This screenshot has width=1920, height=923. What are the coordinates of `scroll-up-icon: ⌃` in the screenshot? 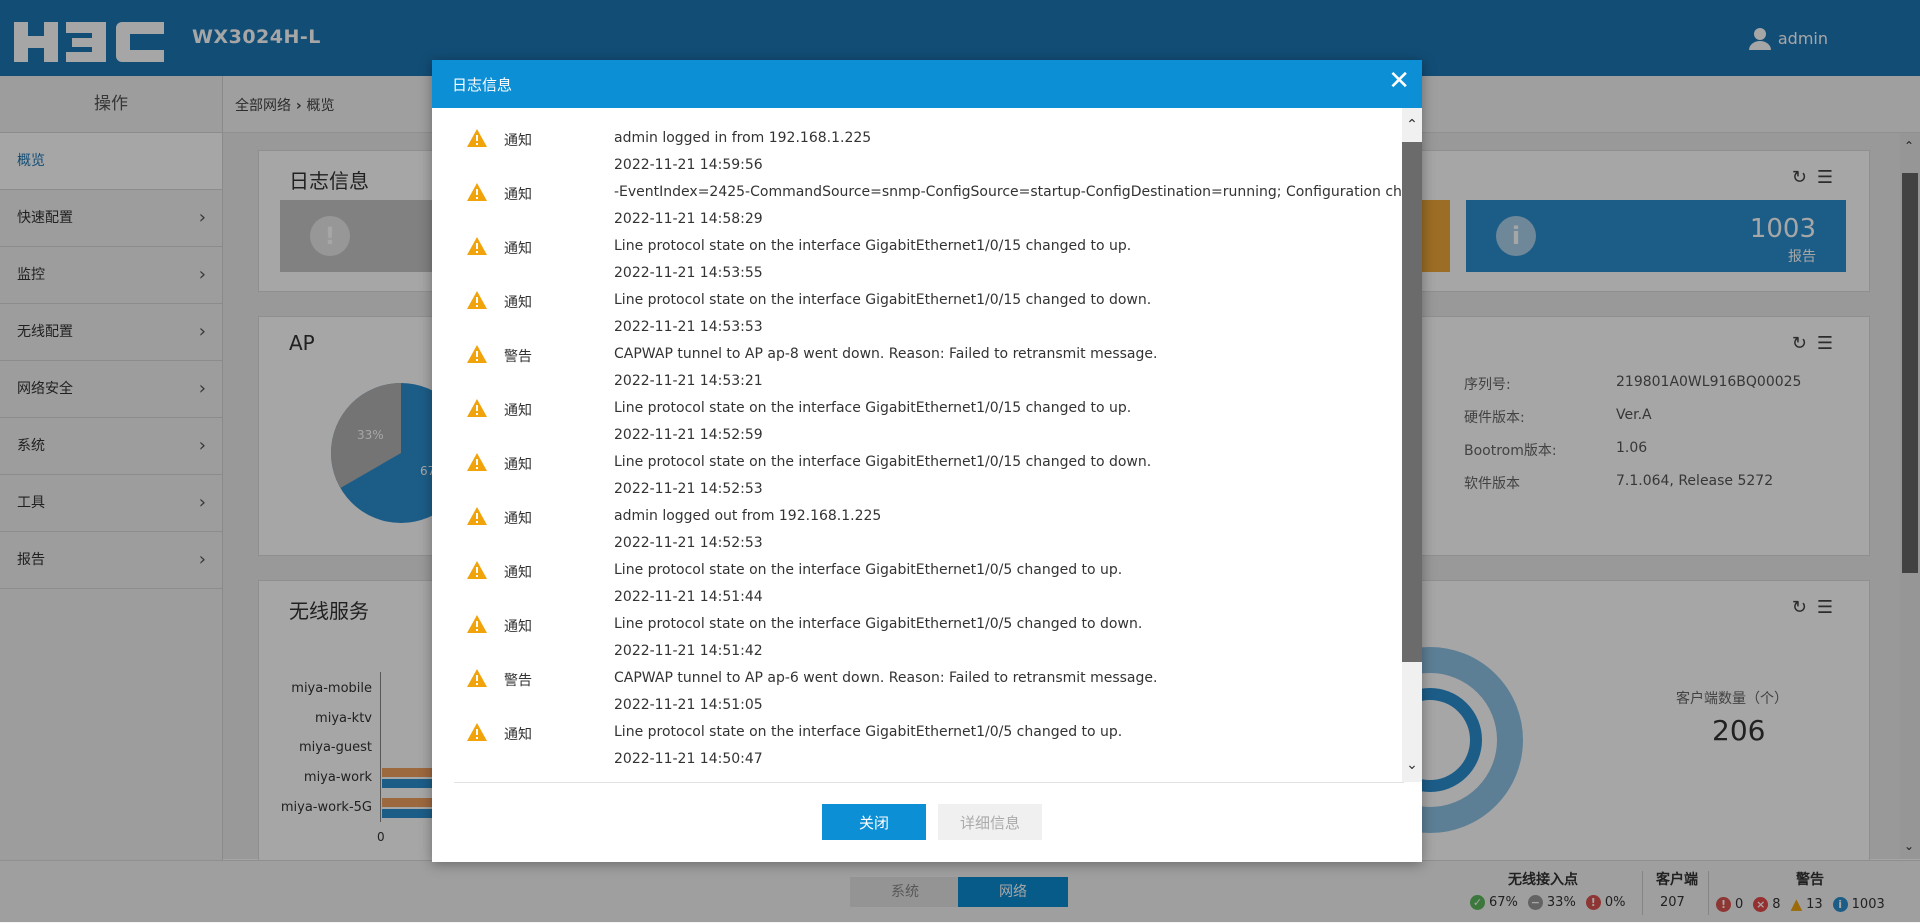 It's located at (1412, 125).